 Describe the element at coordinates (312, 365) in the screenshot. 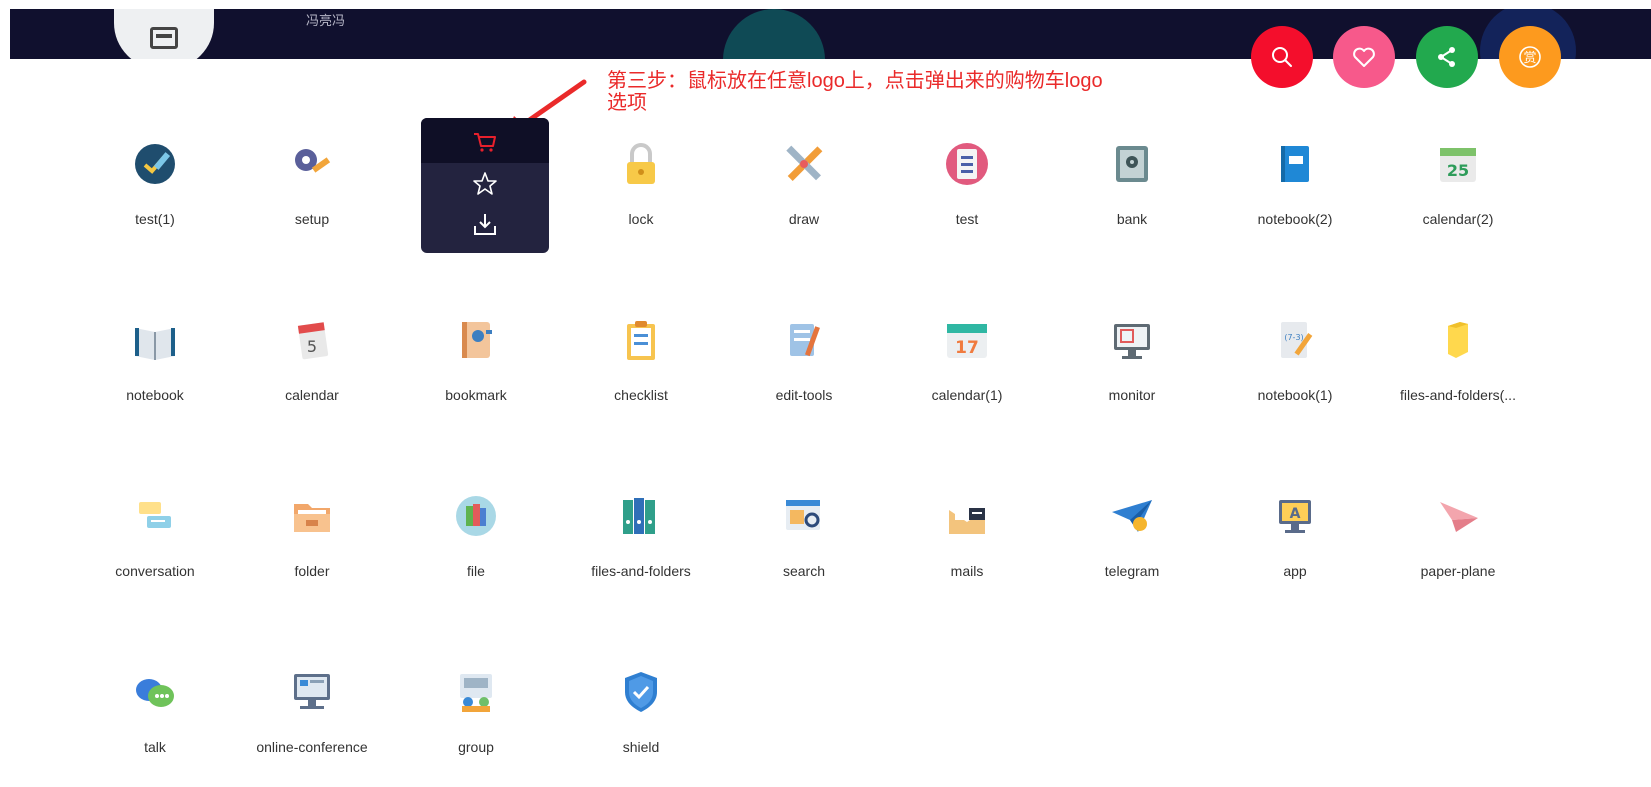

I see `icon-tile-calendar: 5 calendar` at that location.